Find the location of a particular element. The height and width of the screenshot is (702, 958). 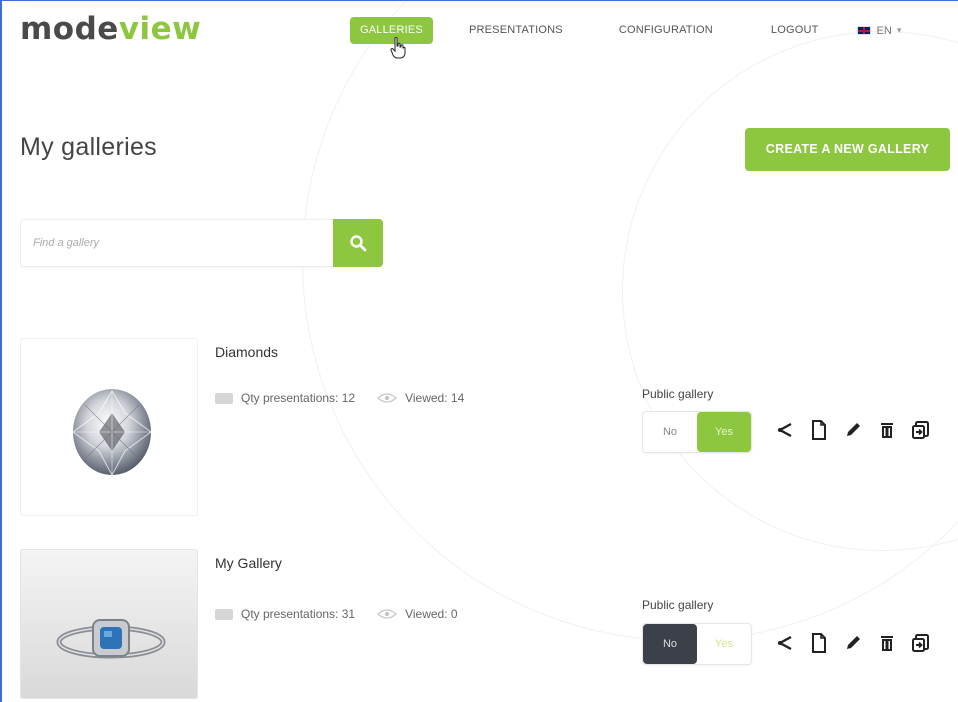

language-label: EN is located at coordinates (884, 30).